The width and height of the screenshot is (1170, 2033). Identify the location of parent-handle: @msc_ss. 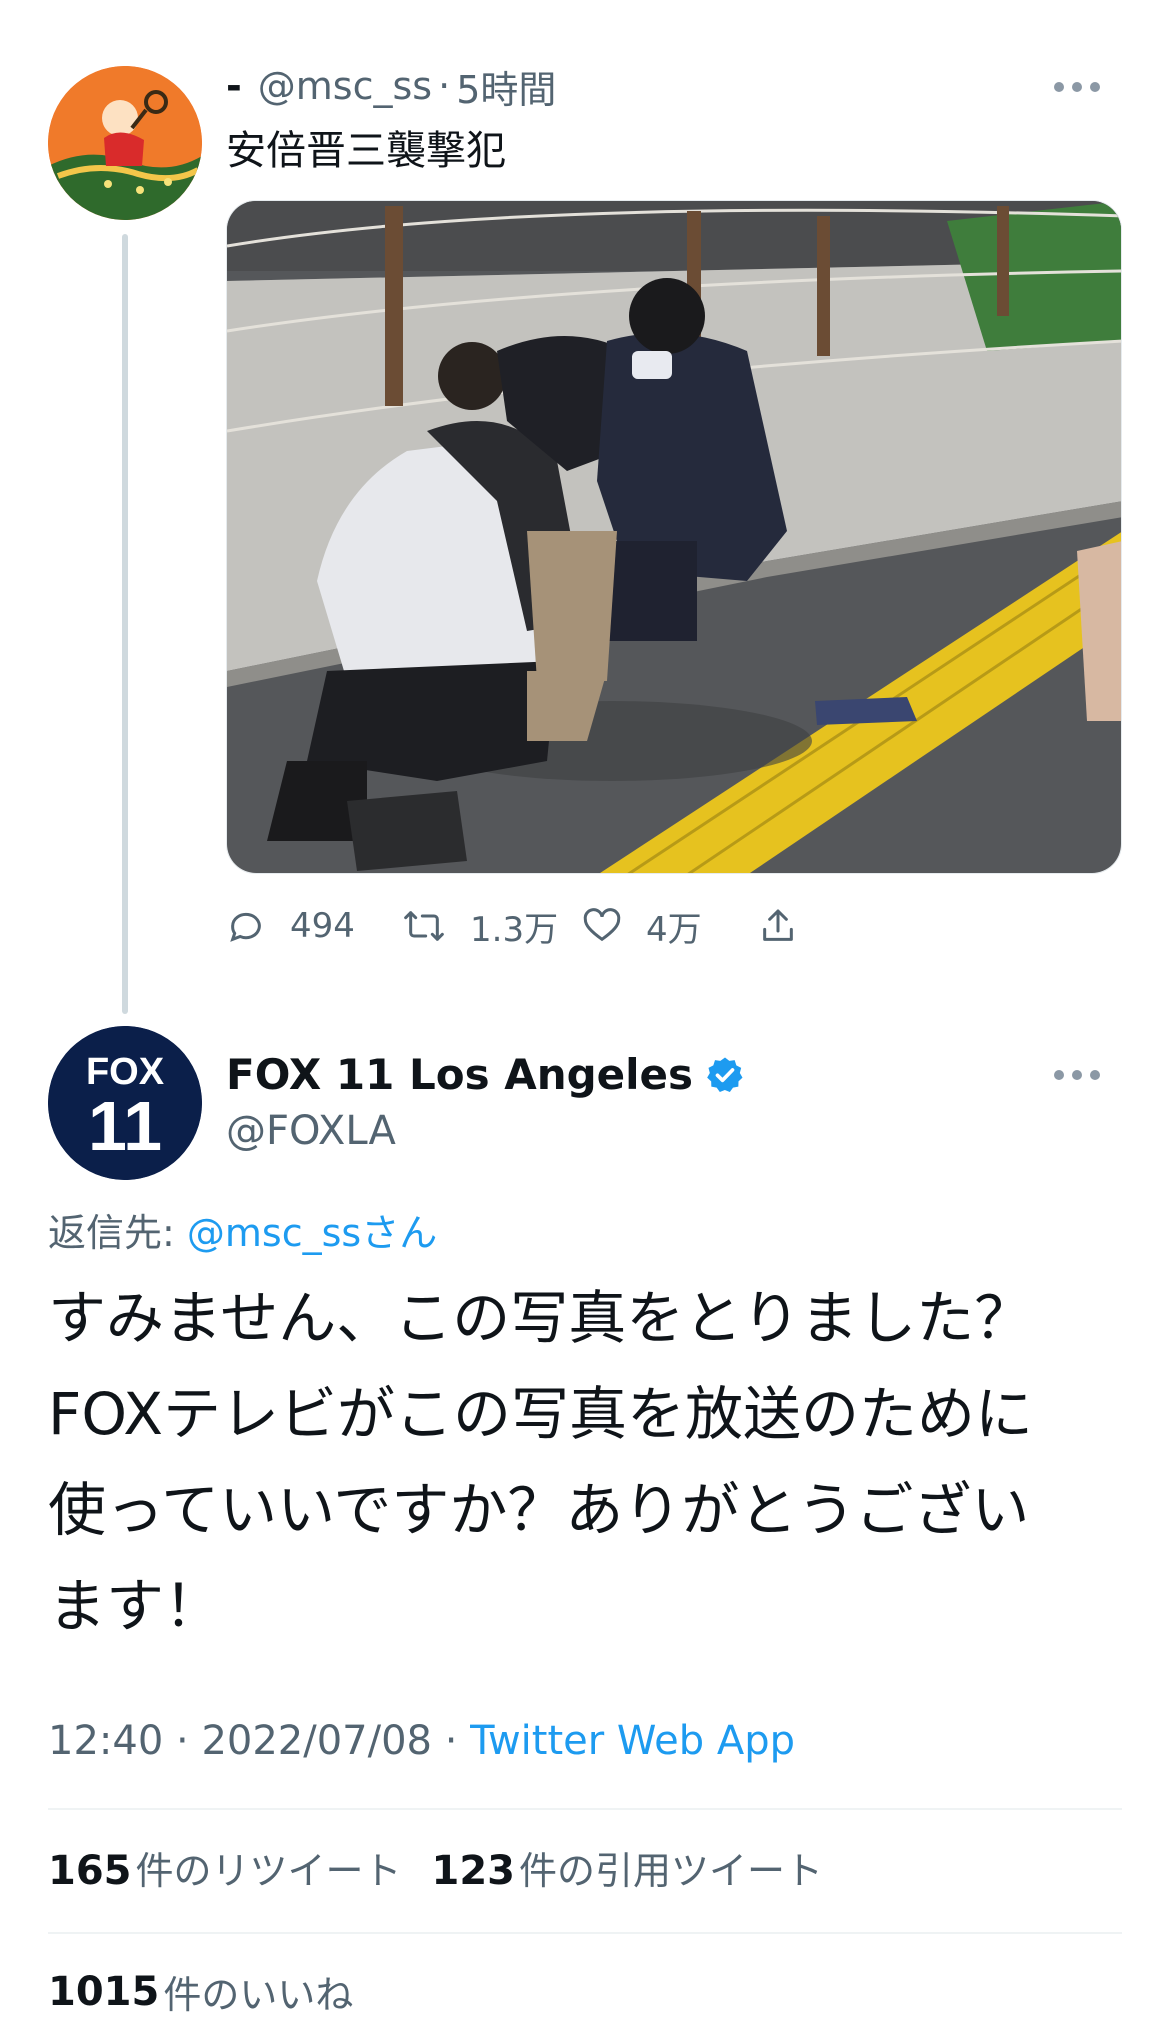
(345, 86).